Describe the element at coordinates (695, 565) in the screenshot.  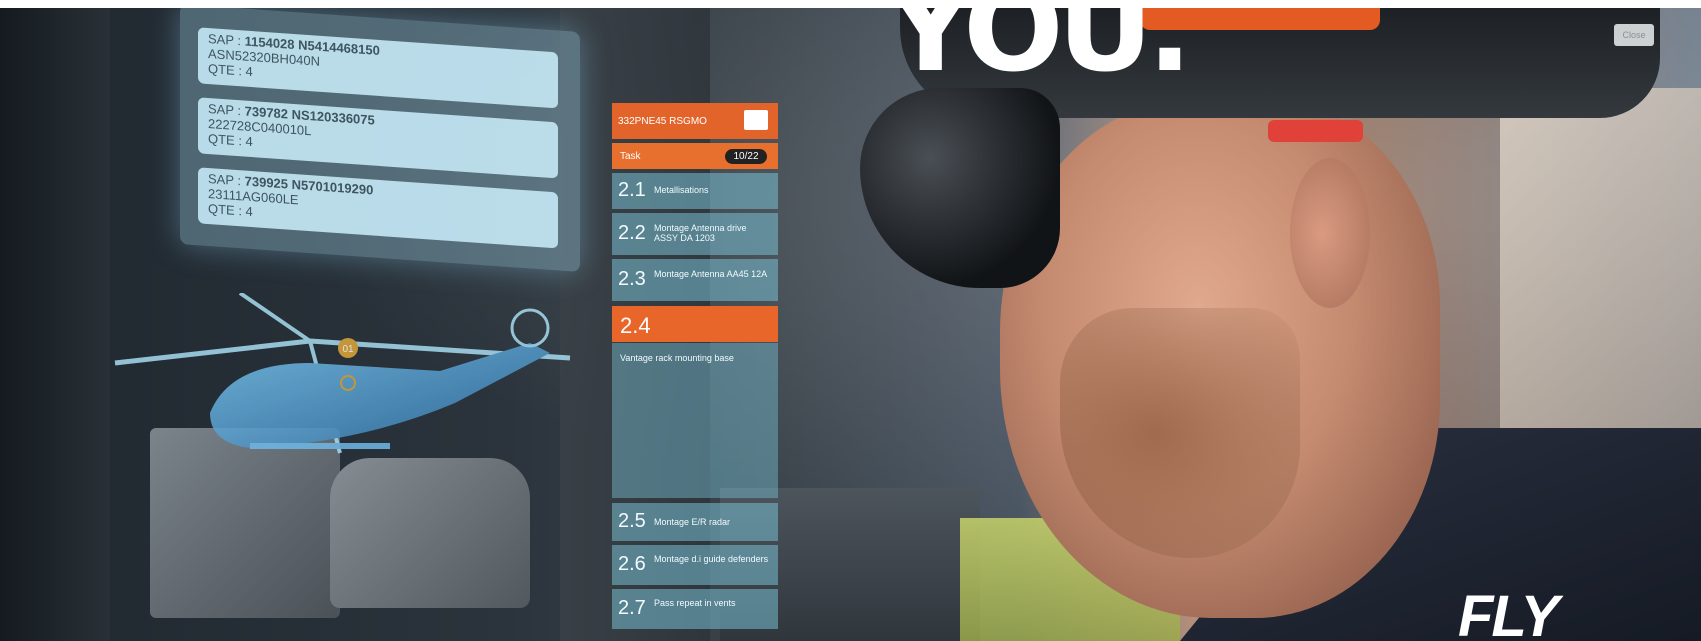
I see `task-item: 2.6 Montage d.i guide defenders` at that location.